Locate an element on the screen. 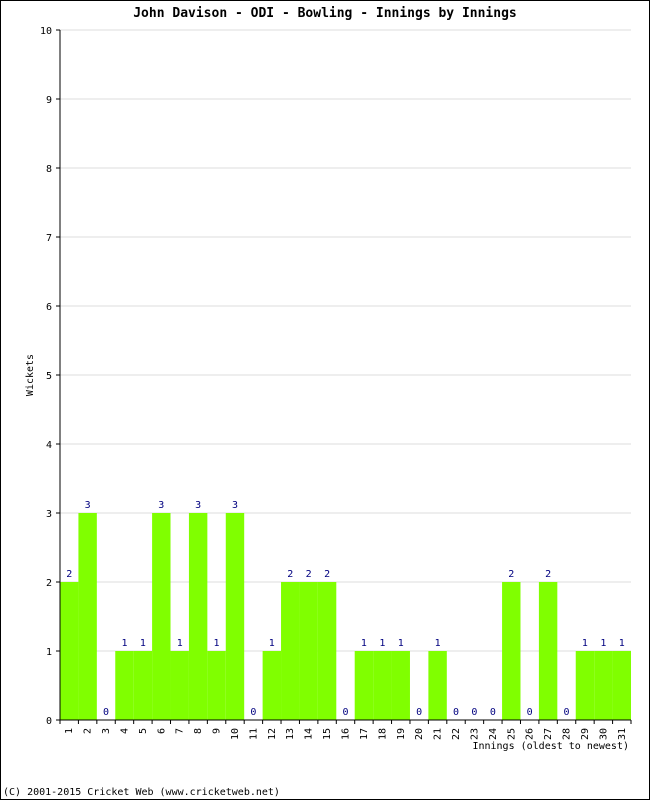  x-tick-label: 3 is located at coordinates (106, 731).